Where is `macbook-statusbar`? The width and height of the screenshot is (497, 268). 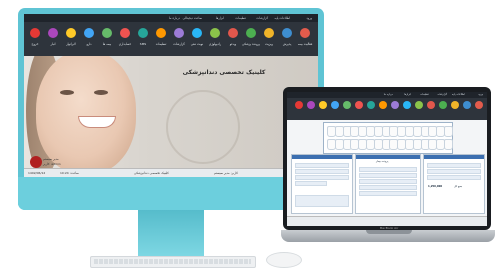
macbook-statusbar is located at coordinates (387, 221).